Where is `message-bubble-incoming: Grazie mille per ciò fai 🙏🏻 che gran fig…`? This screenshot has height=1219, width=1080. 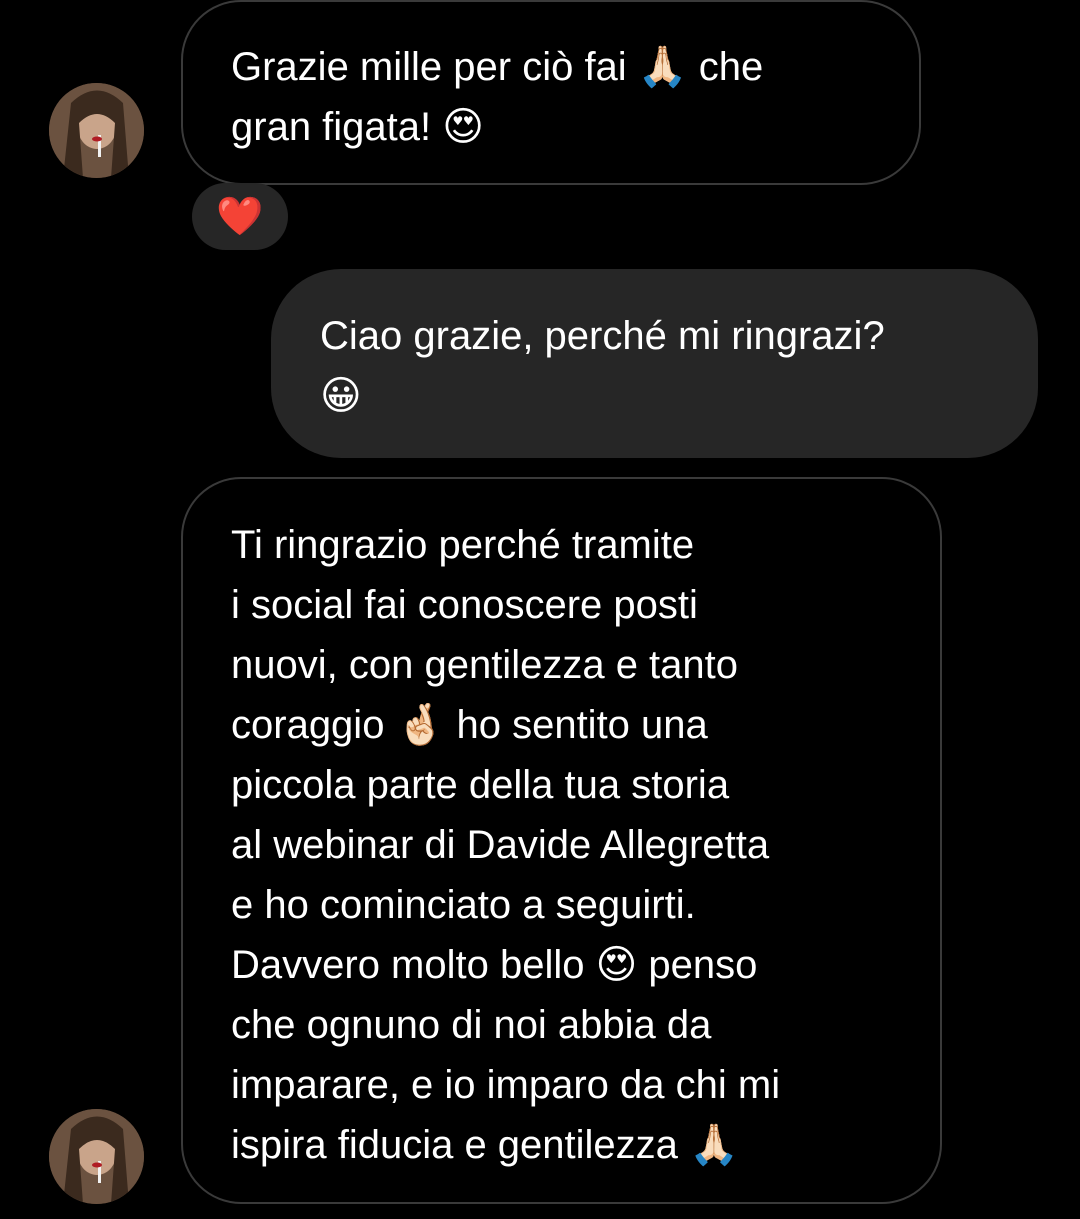
message-bubble-incoming: Grazie mille per ciò fai 🙏🏻 che gran fig… is located at coordinates (551, 92).